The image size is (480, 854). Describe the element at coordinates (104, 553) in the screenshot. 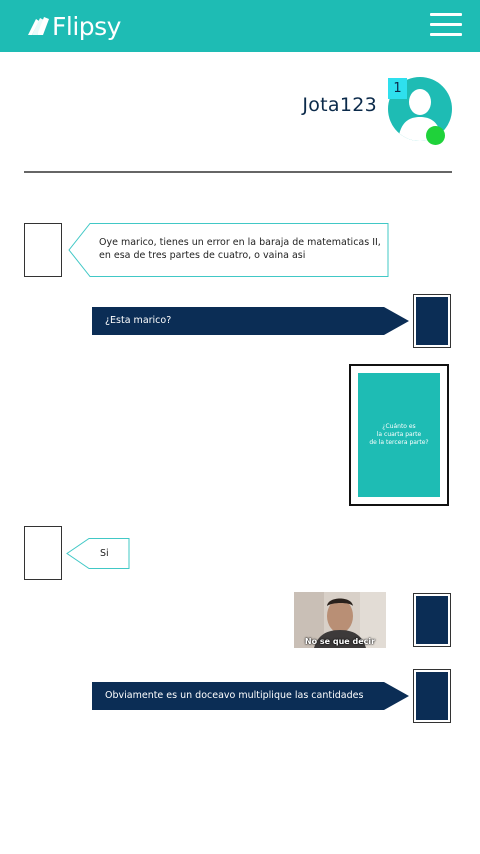

I see `message-text: Si` at that location.